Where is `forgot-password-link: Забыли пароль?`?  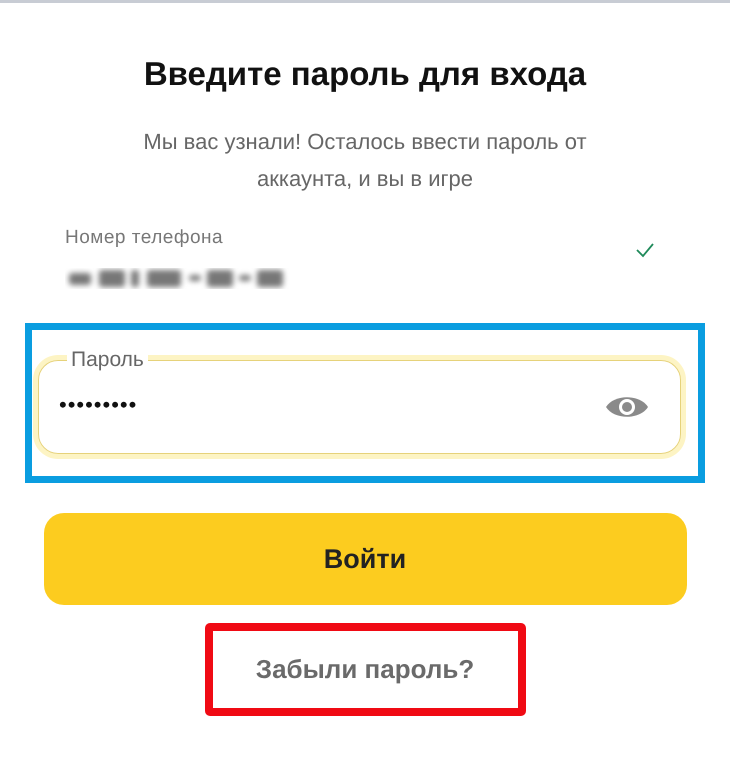
forgot-password-link: Забыли пароль? is located at coordinates (365, 669).